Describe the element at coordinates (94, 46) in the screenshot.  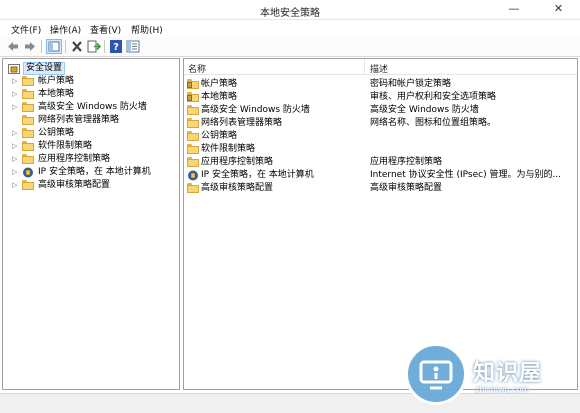
I see `export-icon` at that location.